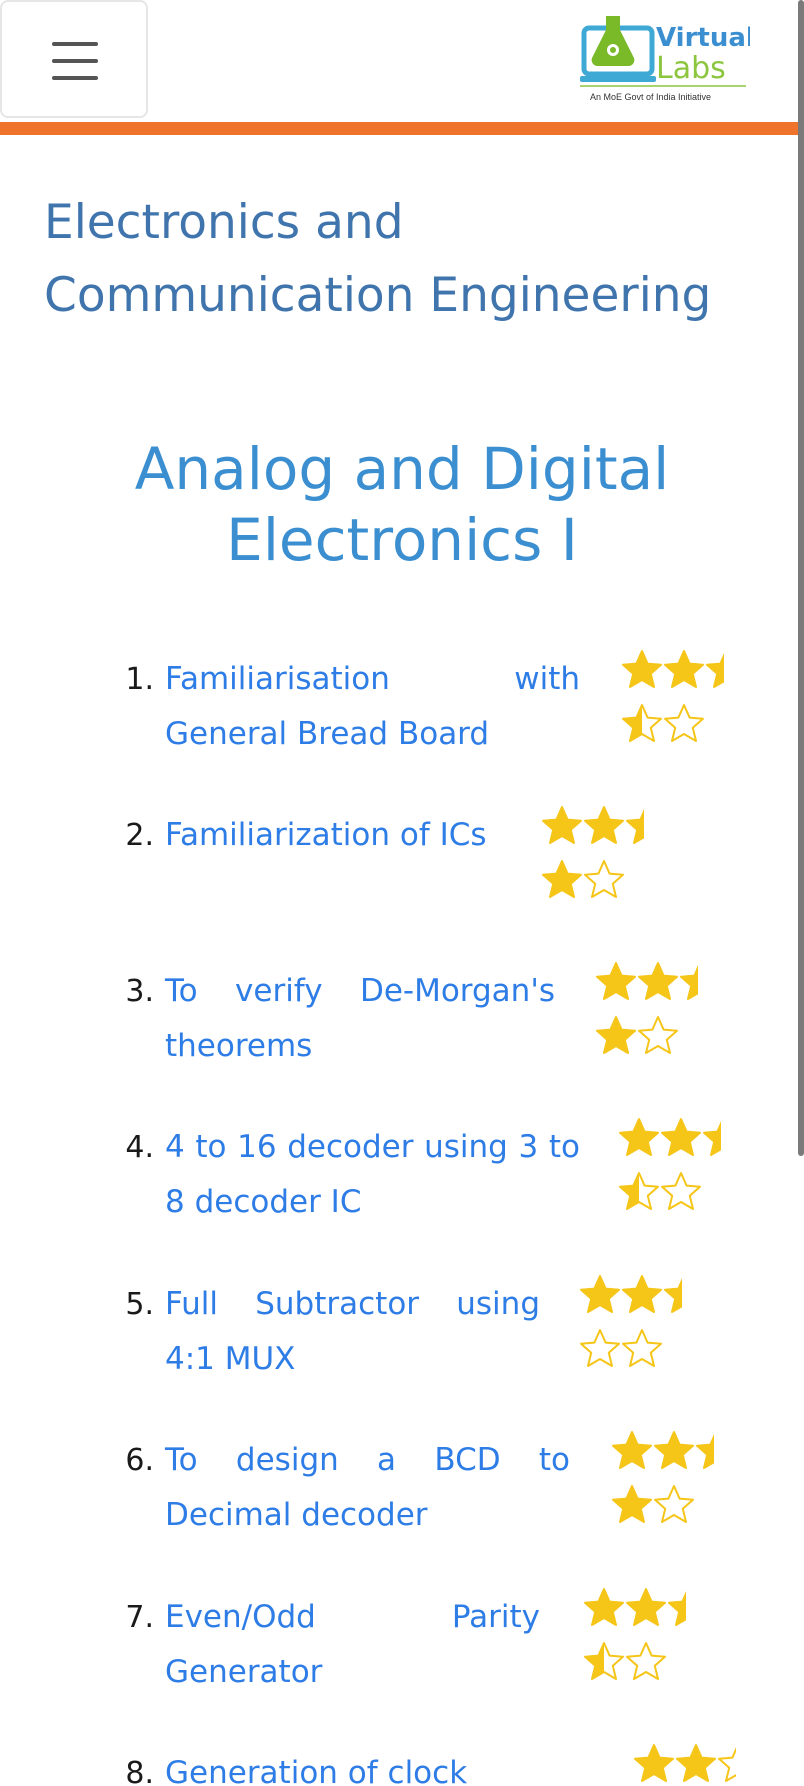 The height and width of the screenshot is (1786, 804). Describe the element at coordinates (372, 707) in the screenshot. I see `experiment-link: Familiarisation with General Bread Board` at that location.